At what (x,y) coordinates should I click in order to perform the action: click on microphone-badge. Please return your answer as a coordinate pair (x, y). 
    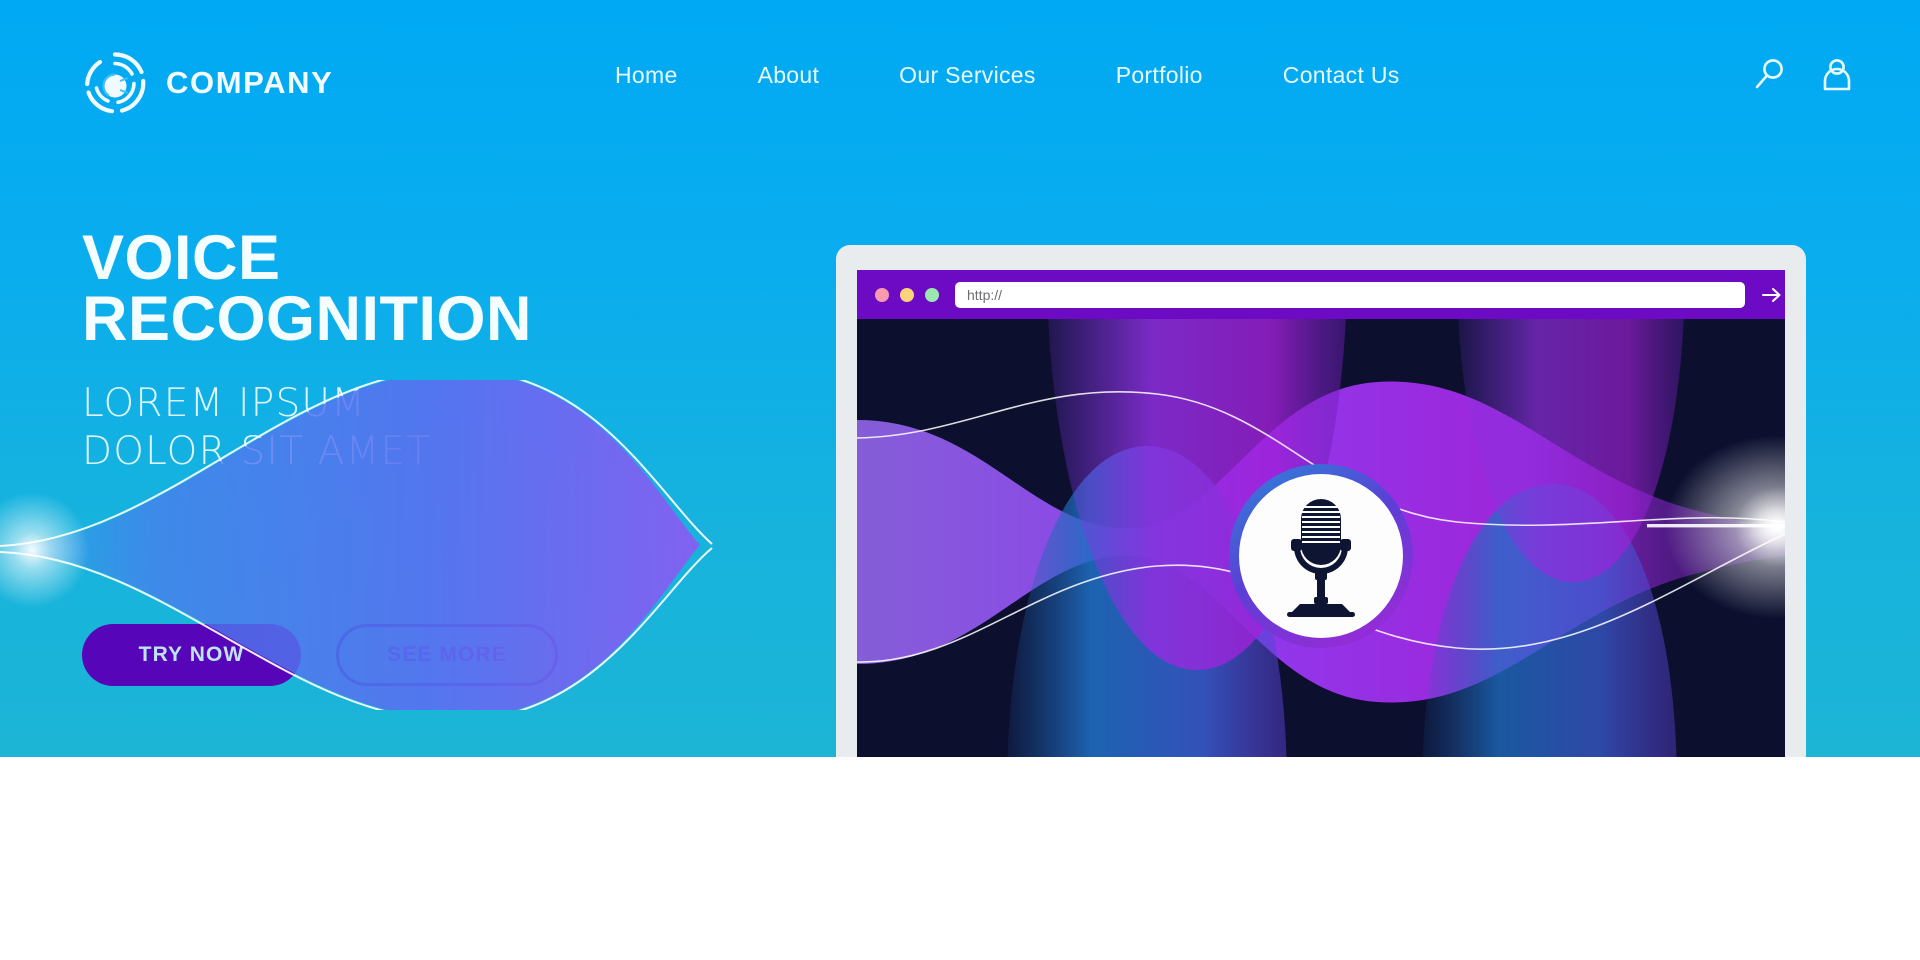
    Looking at the image, I should click on (1321, 556).